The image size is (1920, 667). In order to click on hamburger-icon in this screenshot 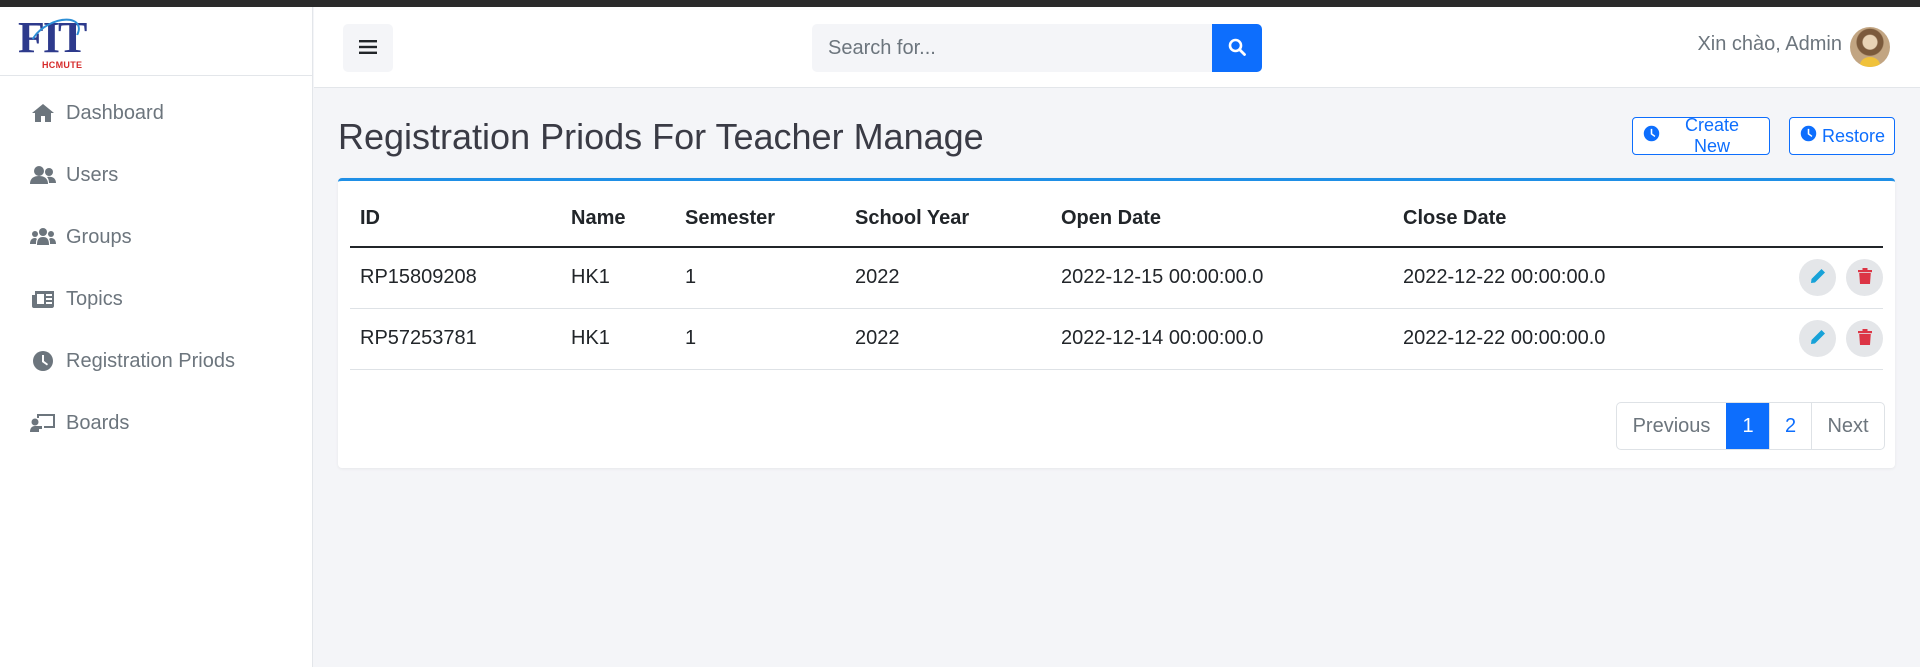, I will do `click(368, 48)`.